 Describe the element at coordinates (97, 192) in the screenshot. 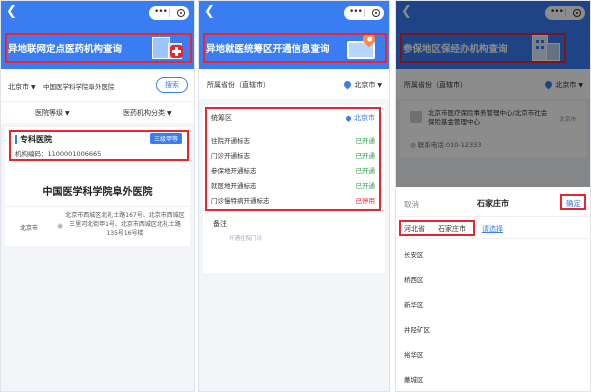

I see `hospital-name: 中国医学科学院阜外医院` at that location.